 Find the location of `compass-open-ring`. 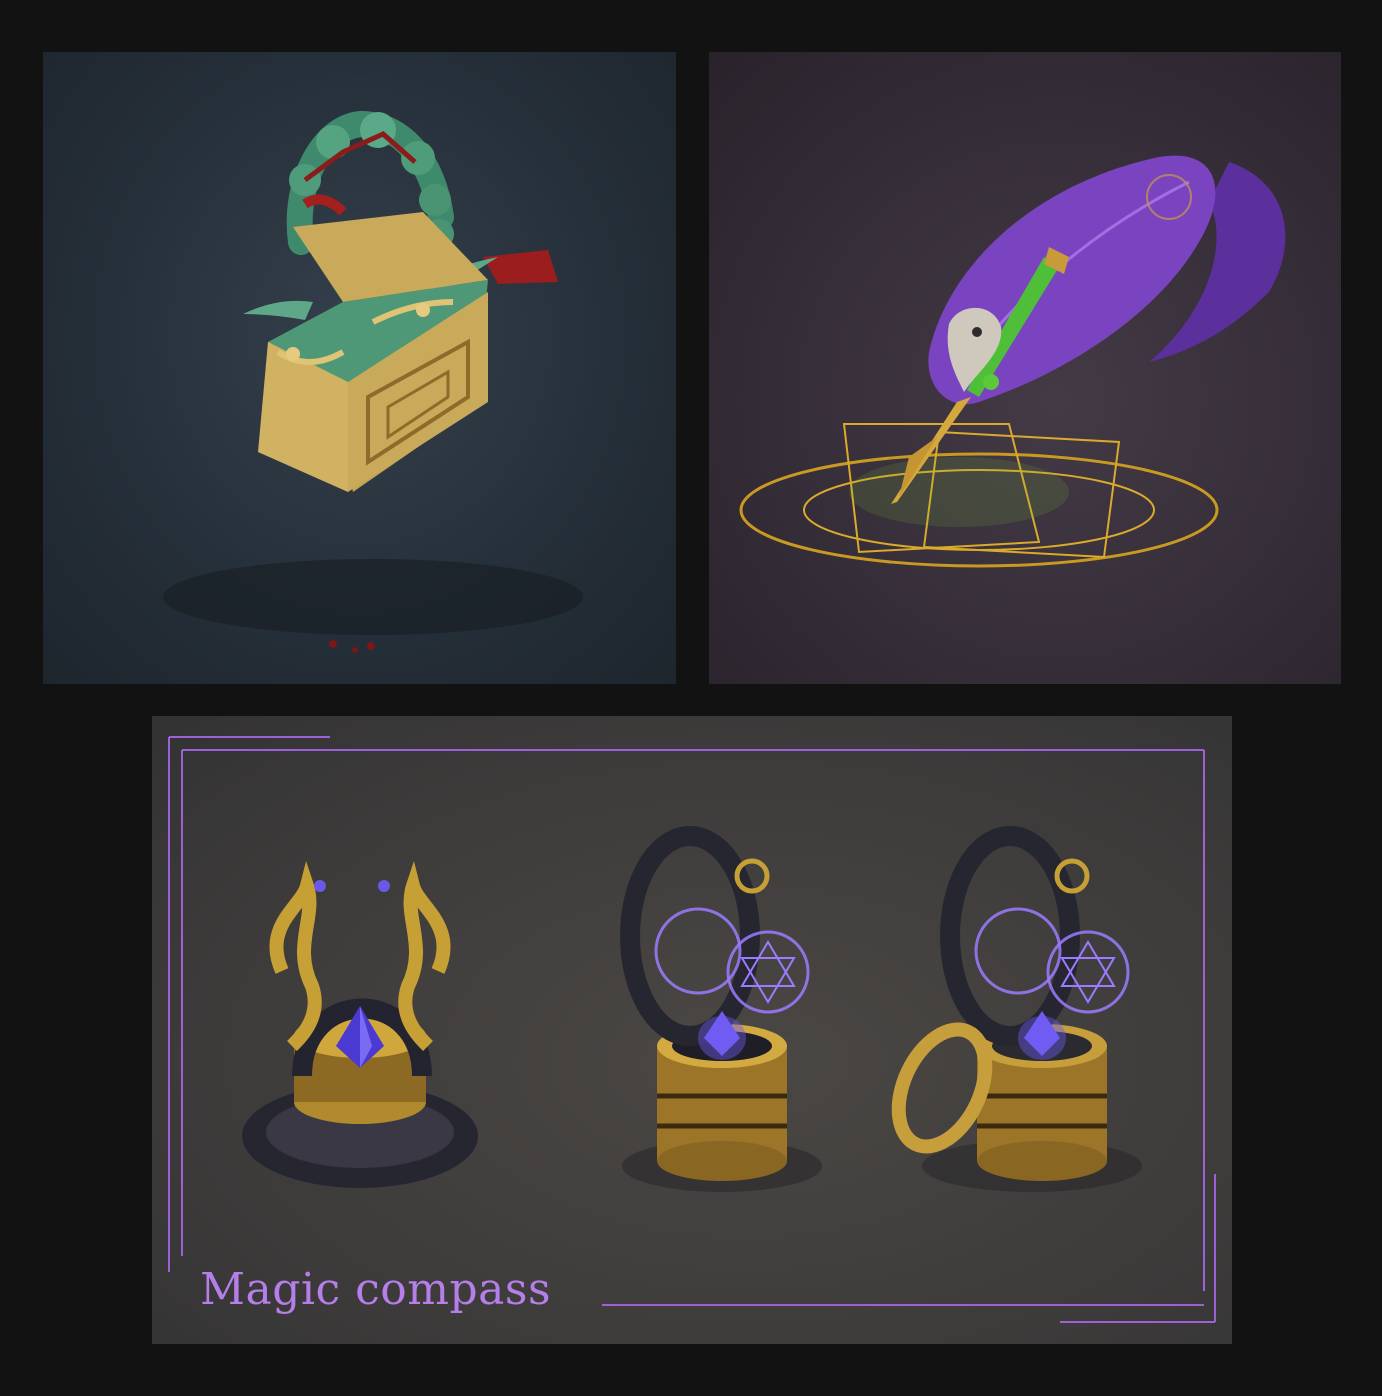

compass-open-ring is located at coordinates (360, 1024).